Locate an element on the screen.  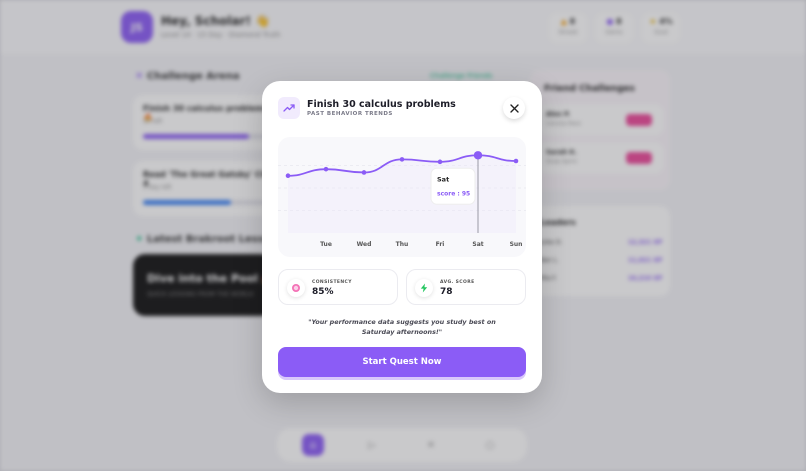
x-tick-label: Sat is located at coordinates (477, 244).